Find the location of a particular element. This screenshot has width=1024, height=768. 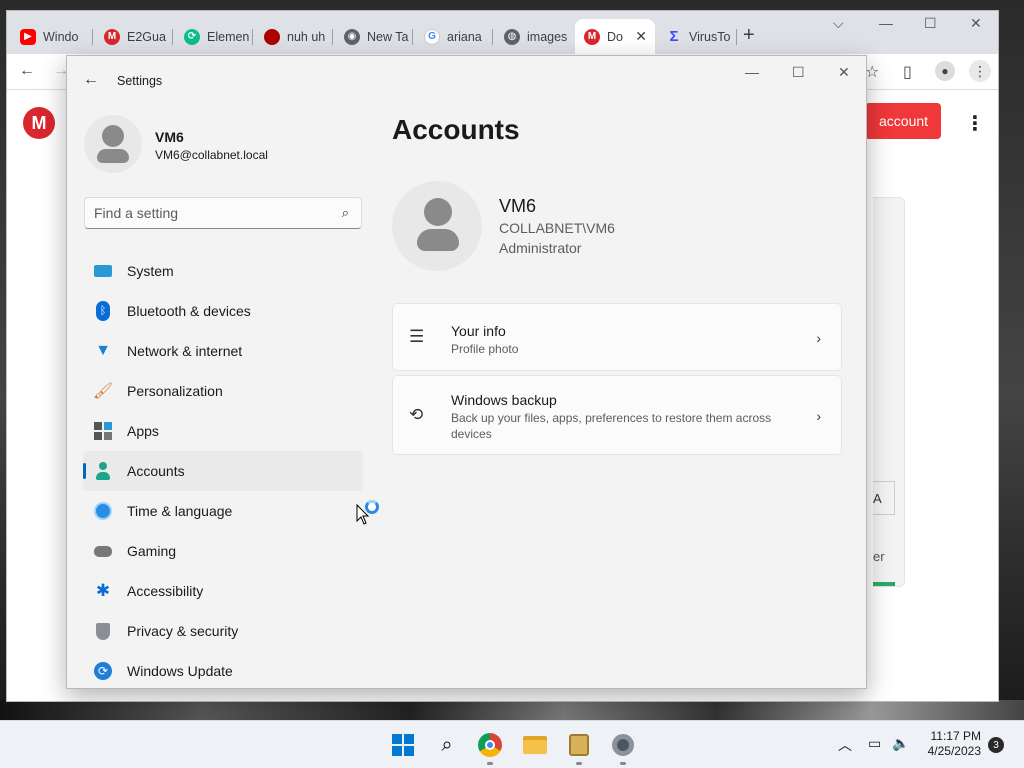

your-info-card: ☰ Your info Profile photo › is located at coordinates (617, 337).